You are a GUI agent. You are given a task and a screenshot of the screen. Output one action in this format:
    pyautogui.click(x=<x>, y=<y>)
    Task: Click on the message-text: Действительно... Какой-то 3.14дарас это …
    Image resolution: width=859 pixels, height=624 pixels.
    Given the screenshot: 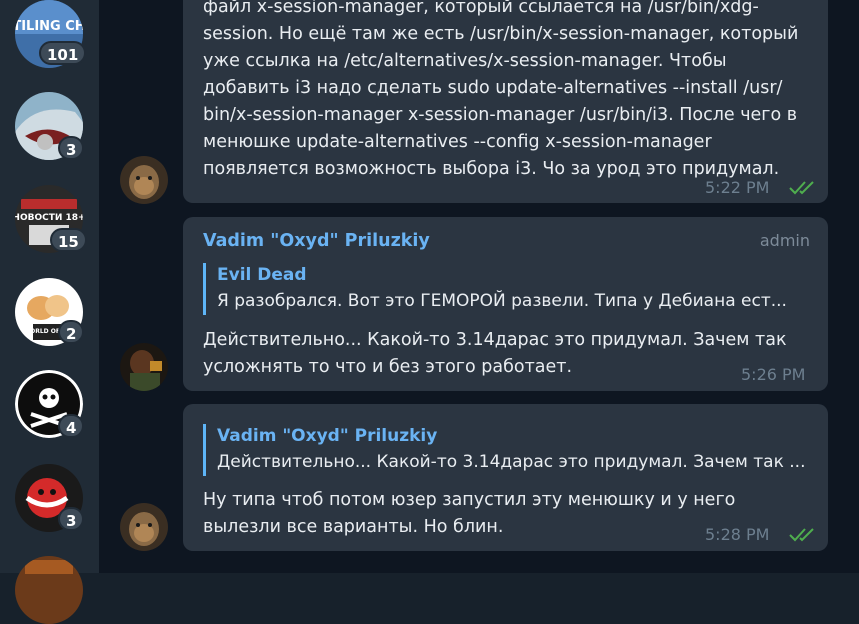 What is the action you would take?
    pyautogui.click(x=495, y=353)
    